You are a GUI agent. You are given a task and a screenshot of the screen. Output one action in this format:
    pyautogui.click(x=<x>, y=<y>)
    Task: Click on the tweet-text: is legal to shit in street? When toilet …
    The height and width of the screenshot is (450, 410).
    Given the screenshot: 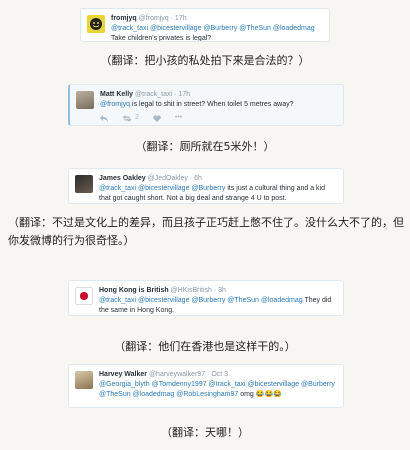 What is the action you would take?
    pyautogui.click(x=213, y=104)
    